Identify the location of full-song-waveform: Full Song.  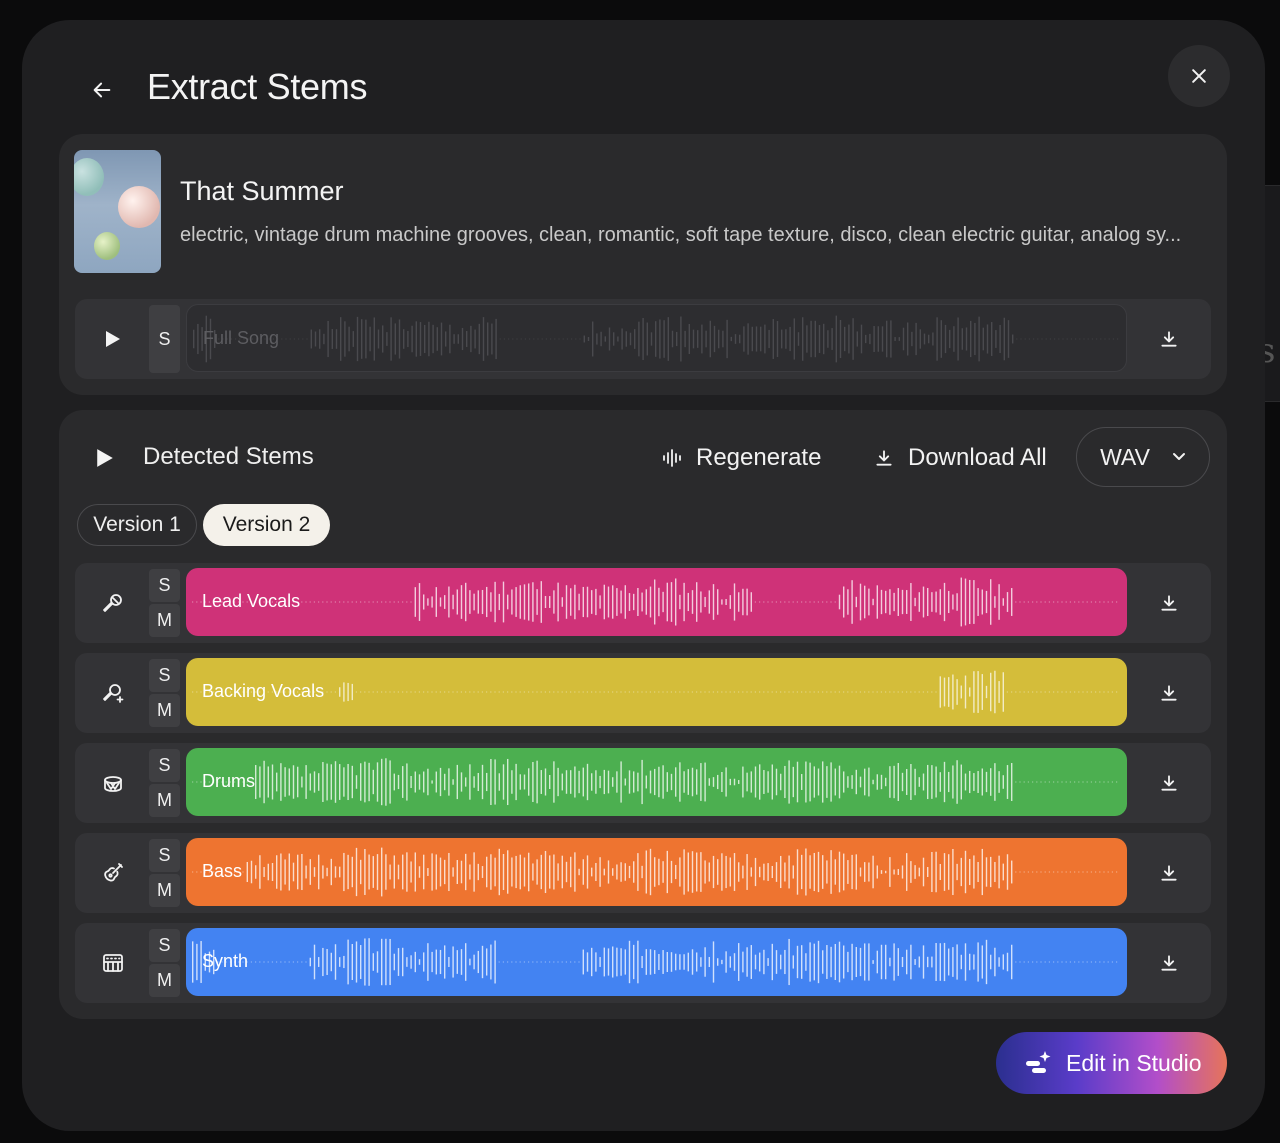
(656, 338).